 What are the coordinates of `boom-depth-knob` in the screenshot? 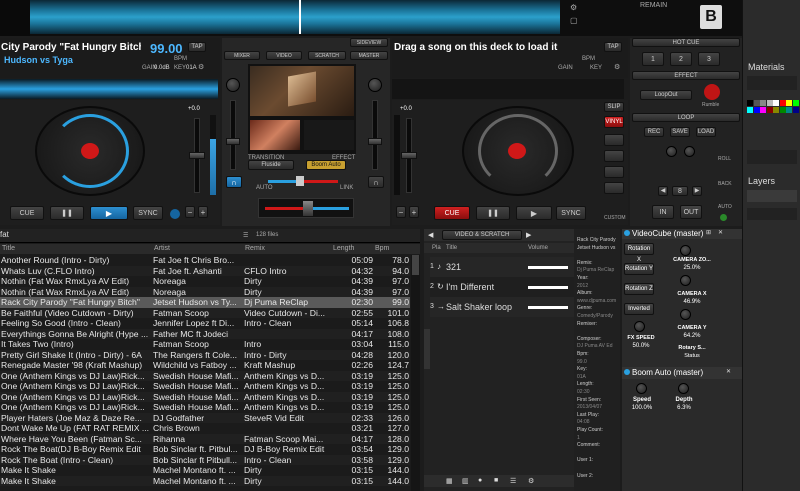 It's located at (684, 389).